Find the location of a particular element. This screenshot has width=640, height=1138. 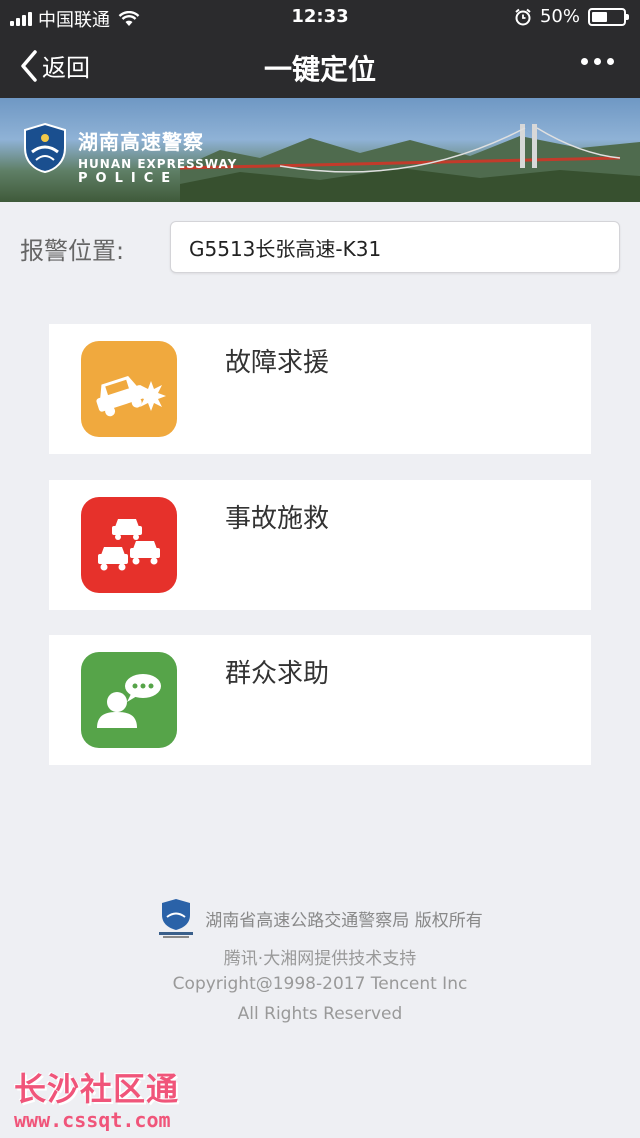

car-breakdown-icon is located at coordinates (129, 389).